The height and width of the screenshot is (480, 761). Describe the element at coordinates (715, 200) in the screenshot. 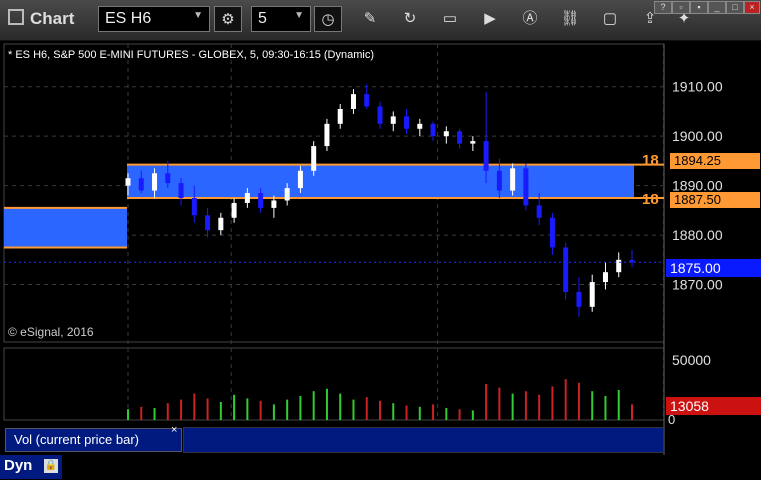

I see `lower-zone-price-tag: 1887.50` at that location.